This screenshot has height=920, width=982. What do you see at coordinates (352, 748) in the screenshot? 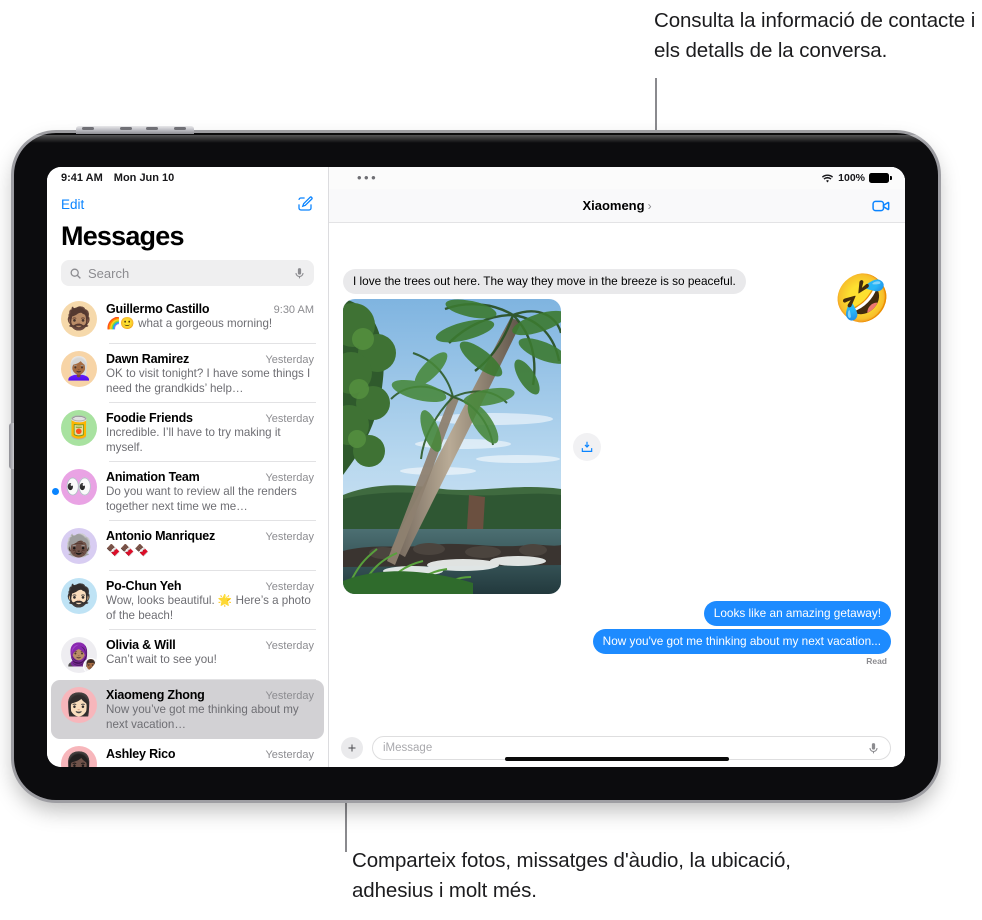
I see `plus-icon` at bounding box center [352, 748].